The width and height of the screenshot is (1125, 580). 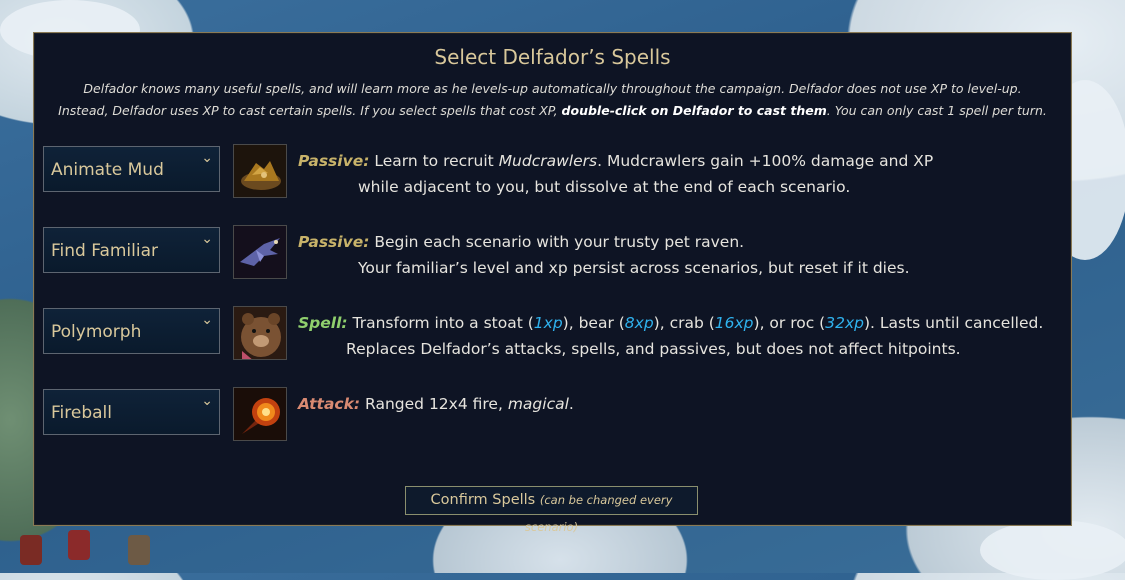 What do you see at coordinates (1052, 550) in the screenshot?
I see `snow-patch` at bounding box center [1052, 550].